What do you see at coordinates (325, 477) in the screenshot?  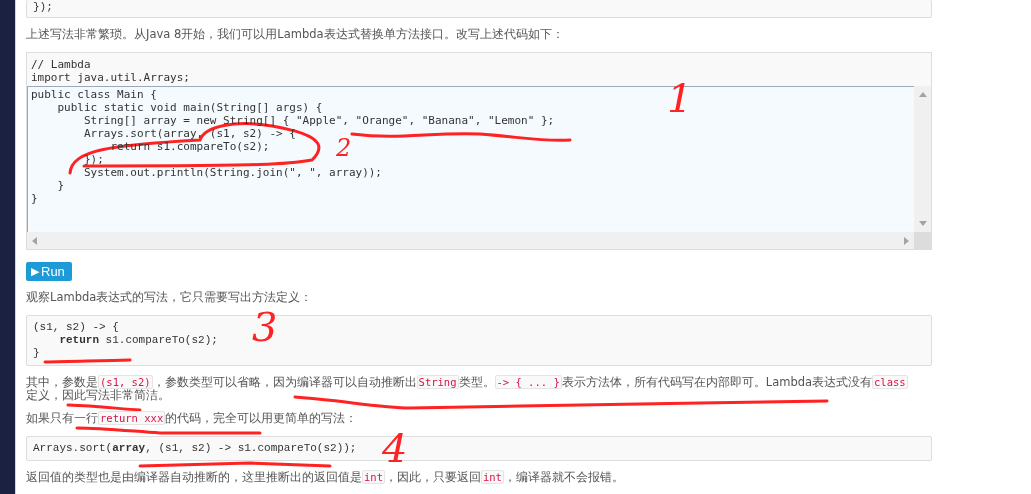 I see `paragraph: 返回值的类型也是由编译器自动推断的，这里推断出的返回值是 int ，因此，只要返回 int ，编译器就不会报错。` at bounding box center [325, 477].